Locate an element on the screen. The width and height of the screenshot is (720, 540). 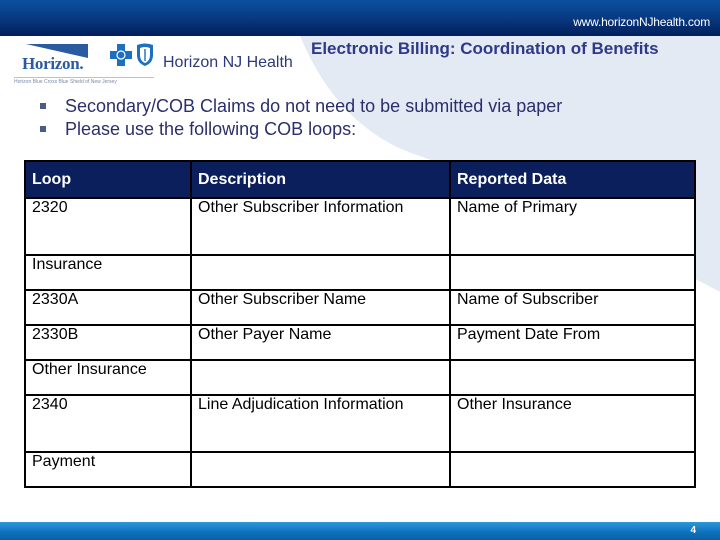
table-cell: Other Payer Name is located at coordinates (320, 342).